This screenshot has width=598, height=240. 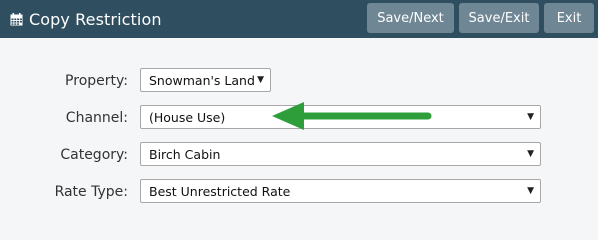 I want to click on rate-type-row: Rate Type: Best Unrestricted Rate ▼, so click(x=299, y=192).